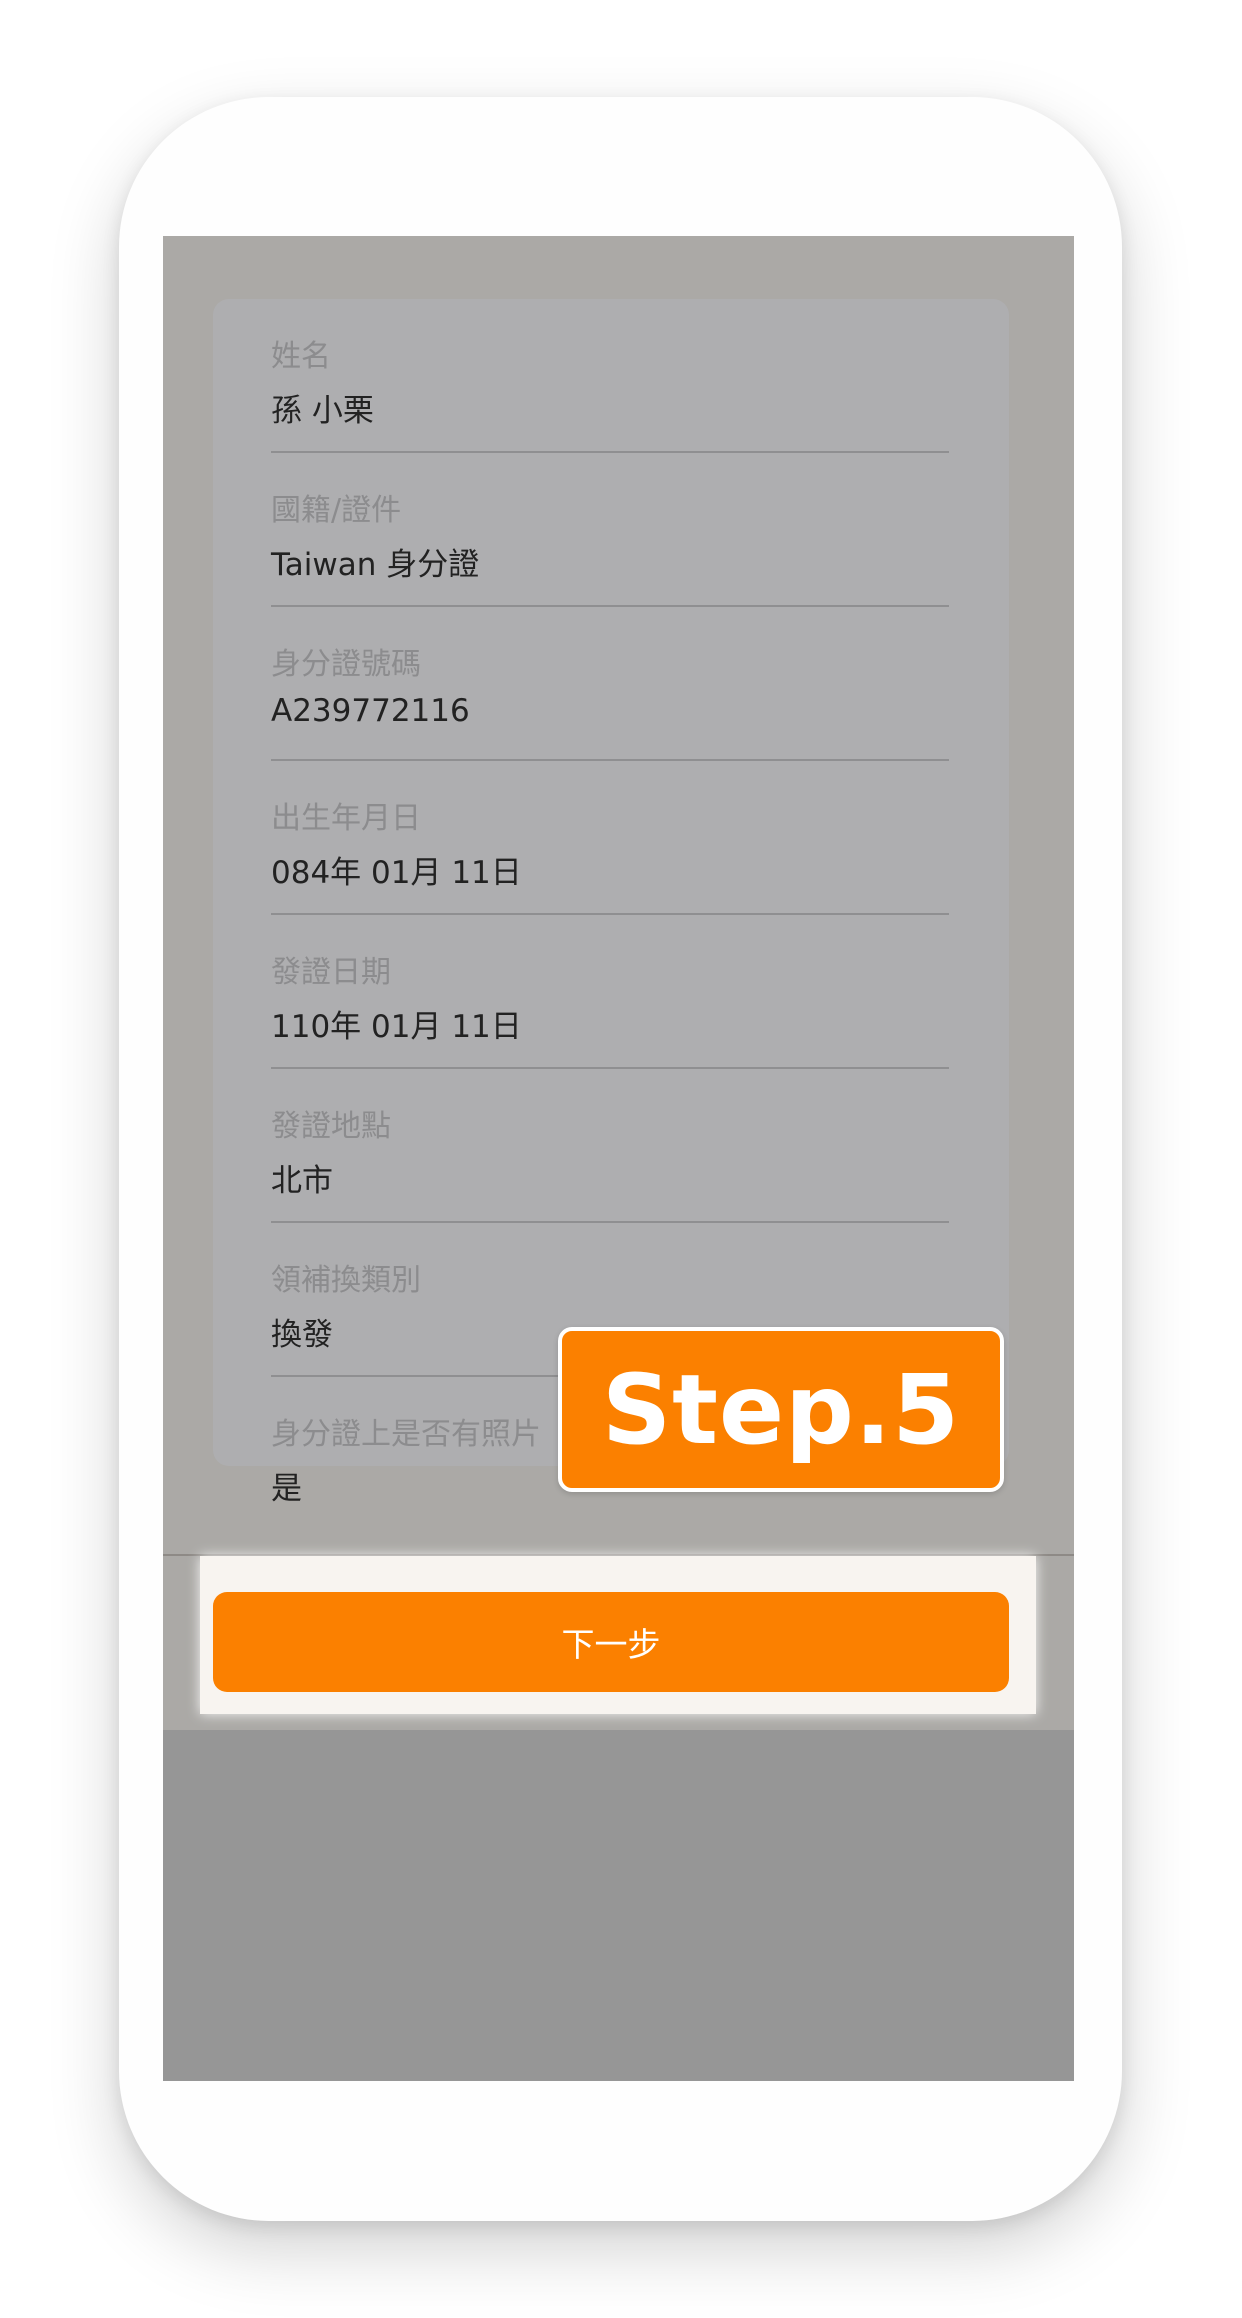 This screenshot has height=2318, width=1242. Describe the element at coordinates (302, 1181) in the screenshot. I see `field-issue-place-value: 北市` at that location.